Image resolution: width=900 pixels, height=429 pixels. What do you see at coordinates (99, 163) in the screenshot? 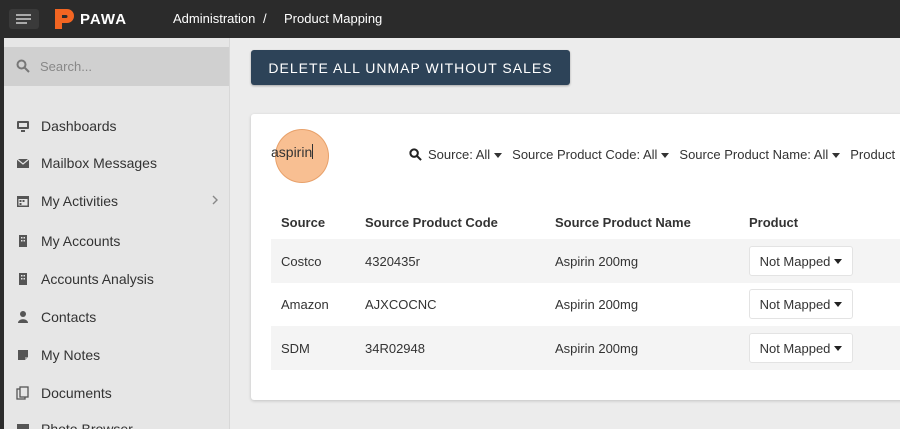
I see `sidebar-item-label: Mailbox Messages` at bounding box center [99, 163].